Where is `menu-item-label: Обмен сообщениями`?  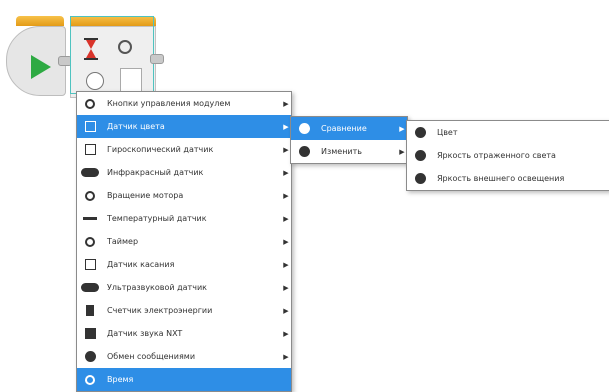 menu-item-label: Обмен сообщениями is located at coordinates (151, 356).